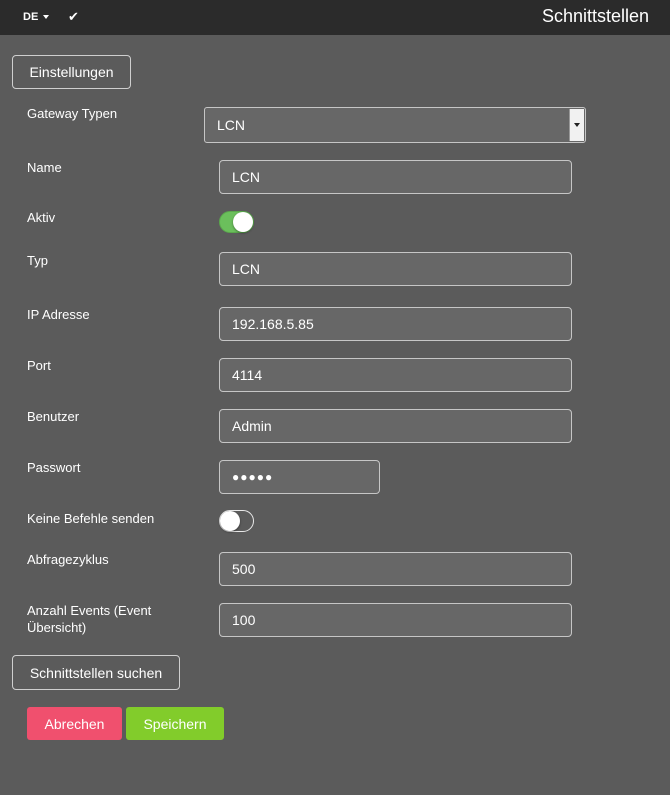 The height and width of the screenshot is (795, 670). Describe the element at coordinates (68, 559) in the screenshot. I see `poll-cycle-label: Abfragezyklus` at that location.